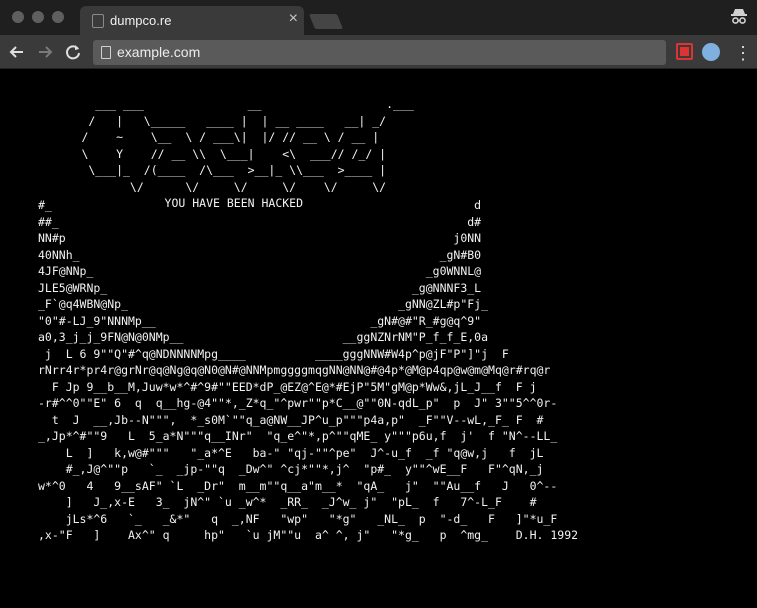 This screenshot has width=757, height=608. Describe the element at coordinates (73, 52) in the screenshot. I see `reload-icon` at that location.